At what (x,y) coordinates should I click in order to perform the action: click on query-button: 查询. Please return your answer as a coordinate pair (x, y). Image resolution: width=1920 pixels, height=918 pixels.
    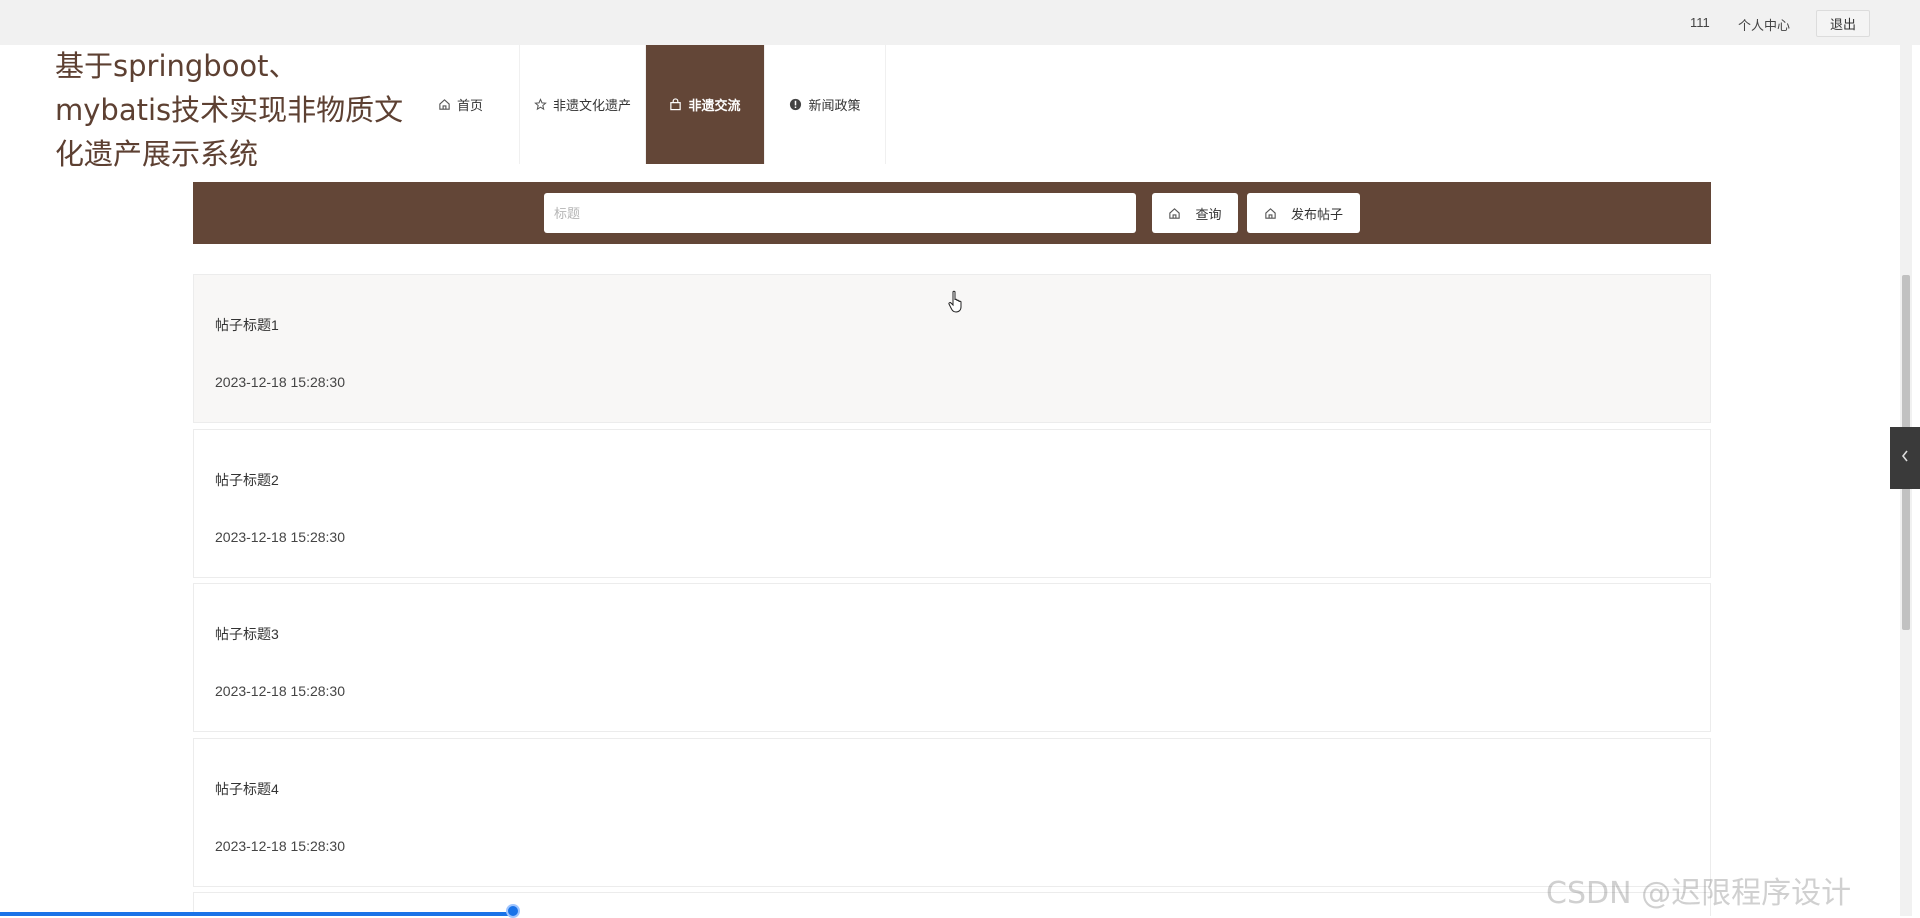
    Looking at the image, I should click on (1195, 213).